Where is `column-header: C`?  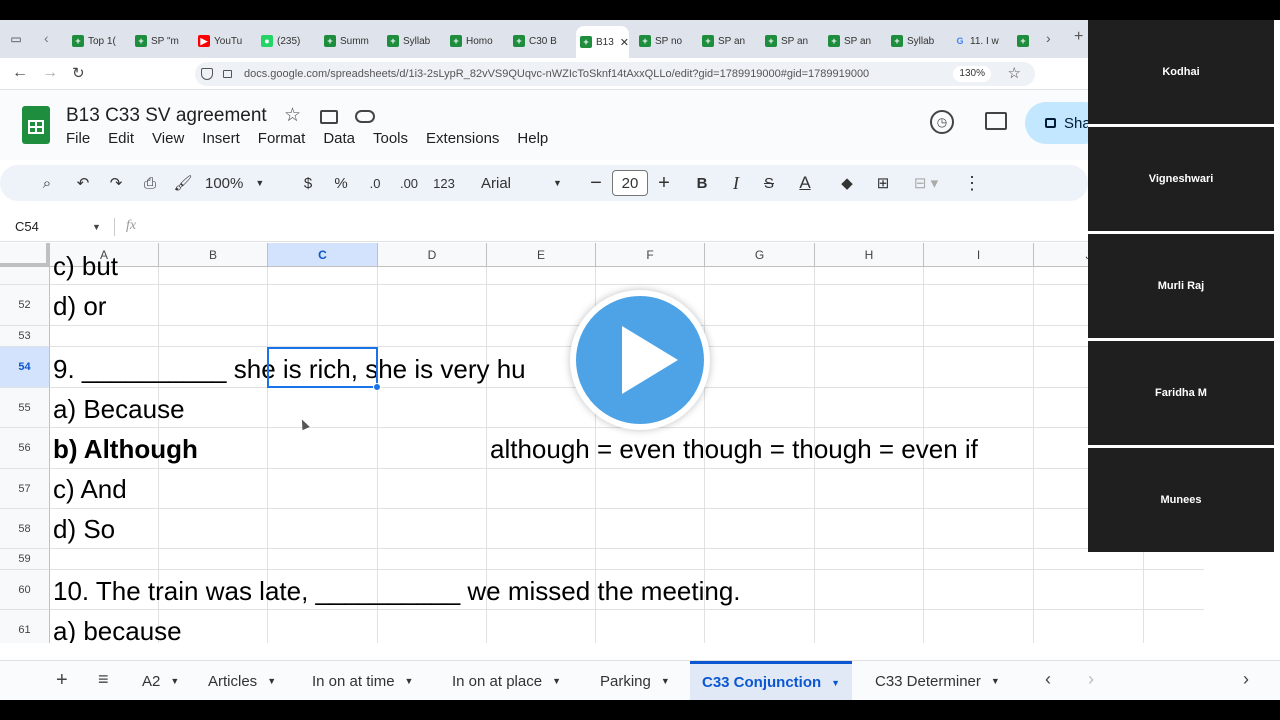 column-header: C is located at coordinates (323, 255).